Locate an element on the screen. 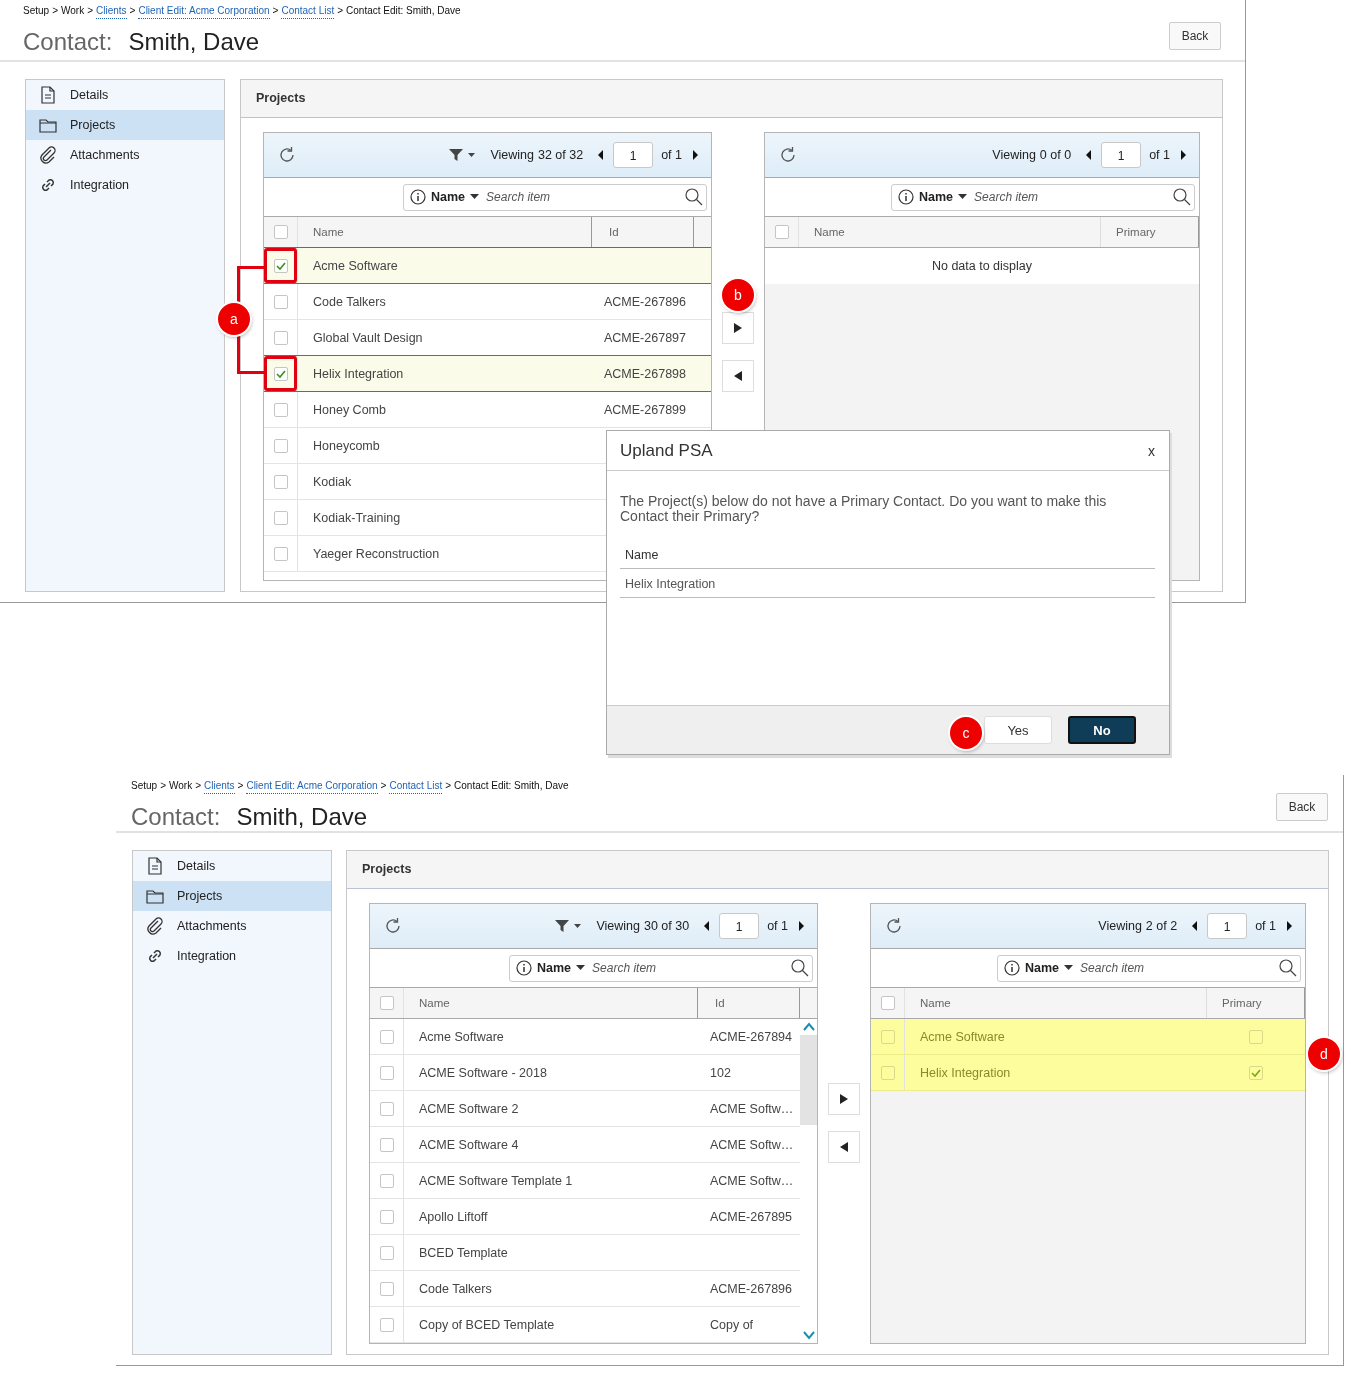 Image resolution: width=1355 pixels, height=1377 pixels. column-header: Name is located at coordinates (887, 558).